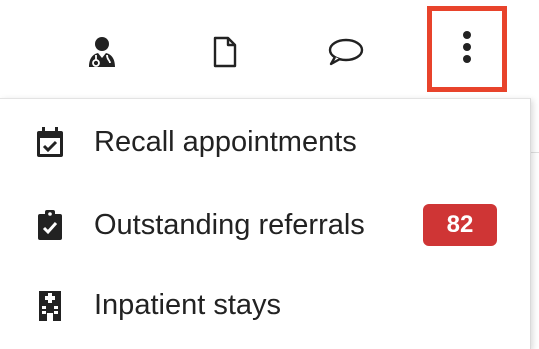  I want to click on hospital-icon, so click(50, 305).